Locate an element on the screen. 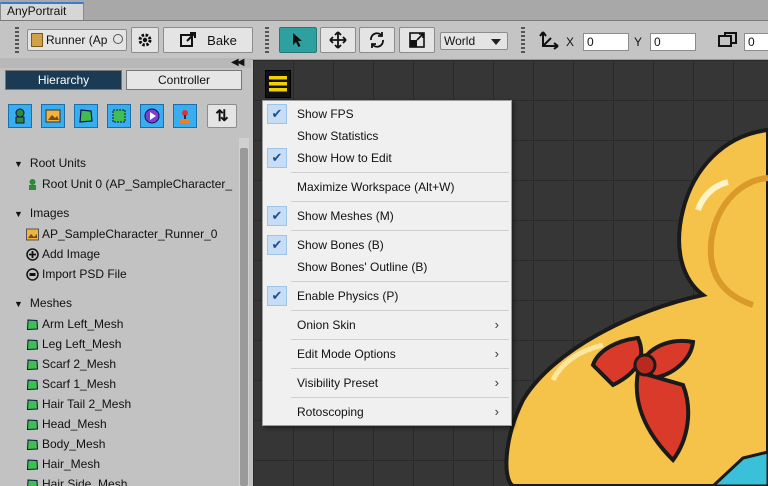 This screenshot has width=768, height=486. menu-item-show-fps: ✔ Show FPS is located at coordinates (387, 114).